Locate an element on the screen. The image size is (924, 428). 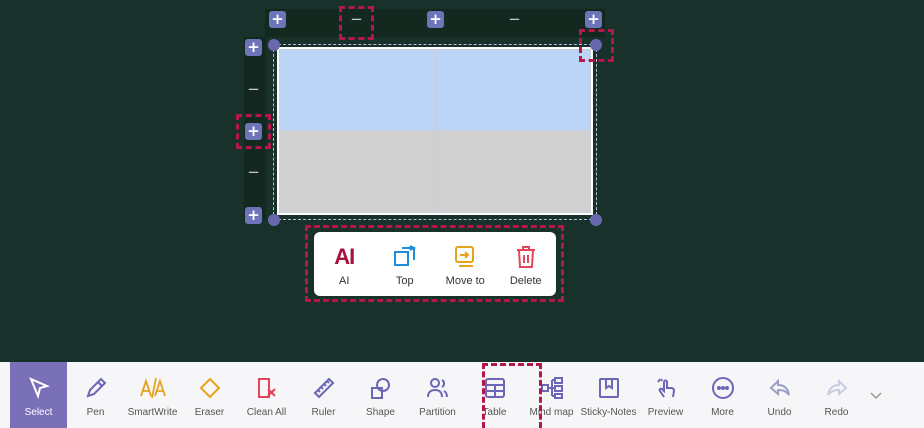
resize-handle-top-right is located at coordinates (596, 45).